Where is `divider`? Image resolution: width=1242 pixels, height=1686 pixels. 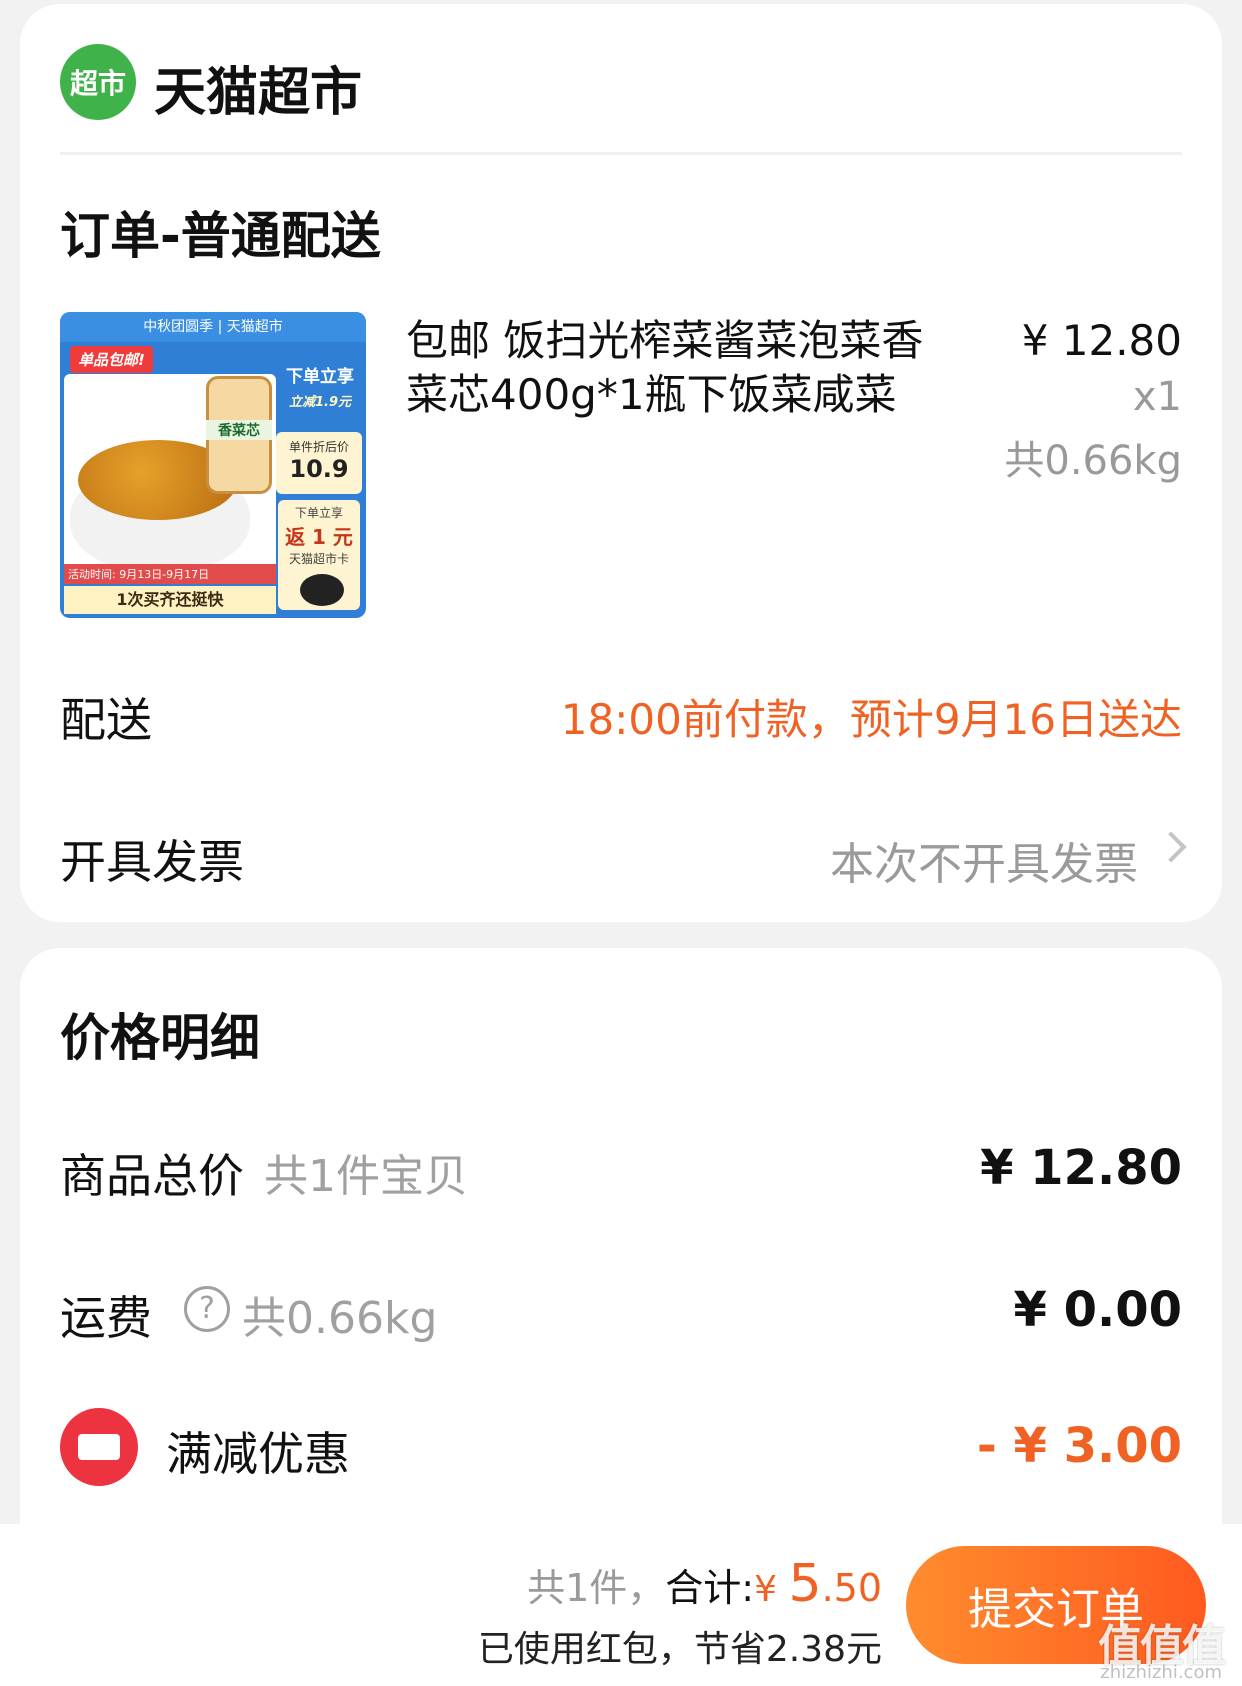 divider is located at coordinates (621, 153).